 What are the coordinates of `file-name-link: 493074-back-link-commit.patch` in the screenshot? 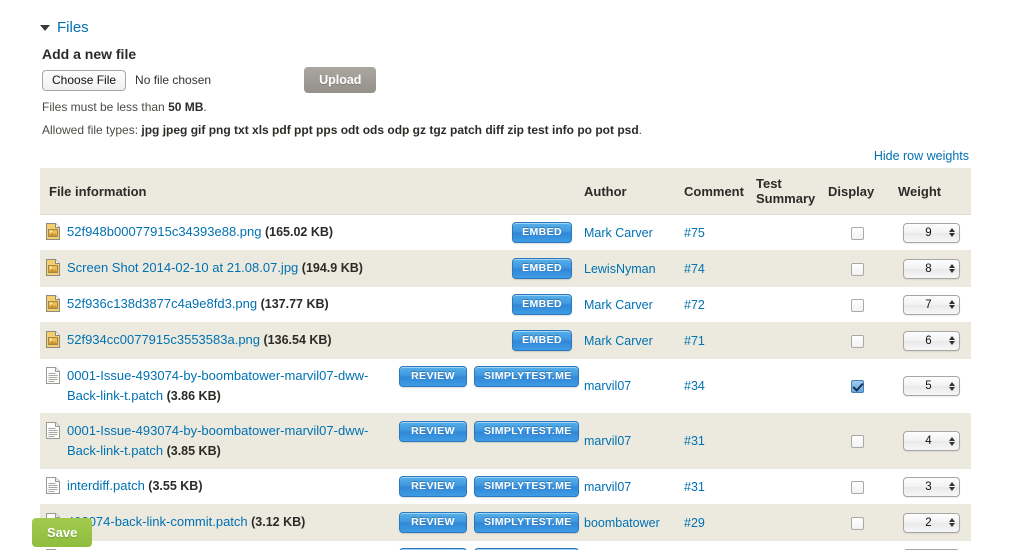 It's located at (157, 521).